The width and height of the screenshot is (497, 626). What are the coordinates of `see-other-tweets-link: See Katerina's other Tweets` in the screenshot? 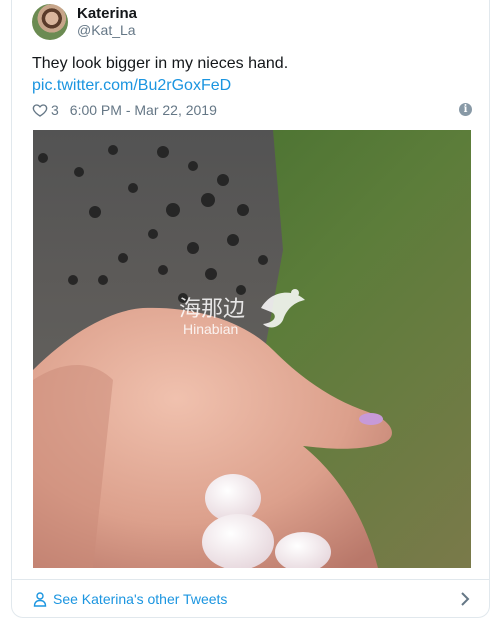 It's located at (252, 599).